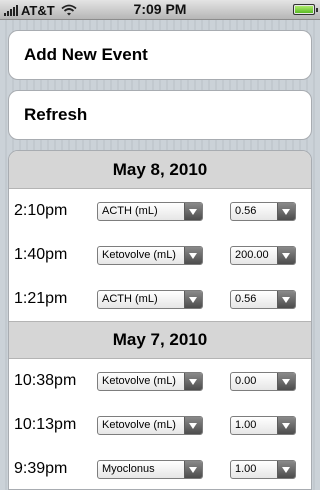 This screenshot has width=320, height=490. Describe the element at coordinates (160, 115) in the screenshot. I see `refresh-button: Refresh` at that location.